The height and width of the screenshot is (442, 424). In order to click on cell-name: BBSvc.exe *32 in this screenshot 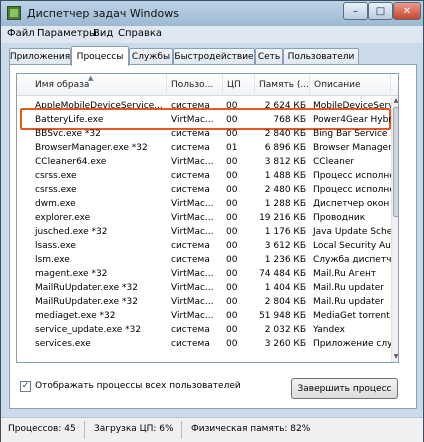, I will do `click(68, 134)`.